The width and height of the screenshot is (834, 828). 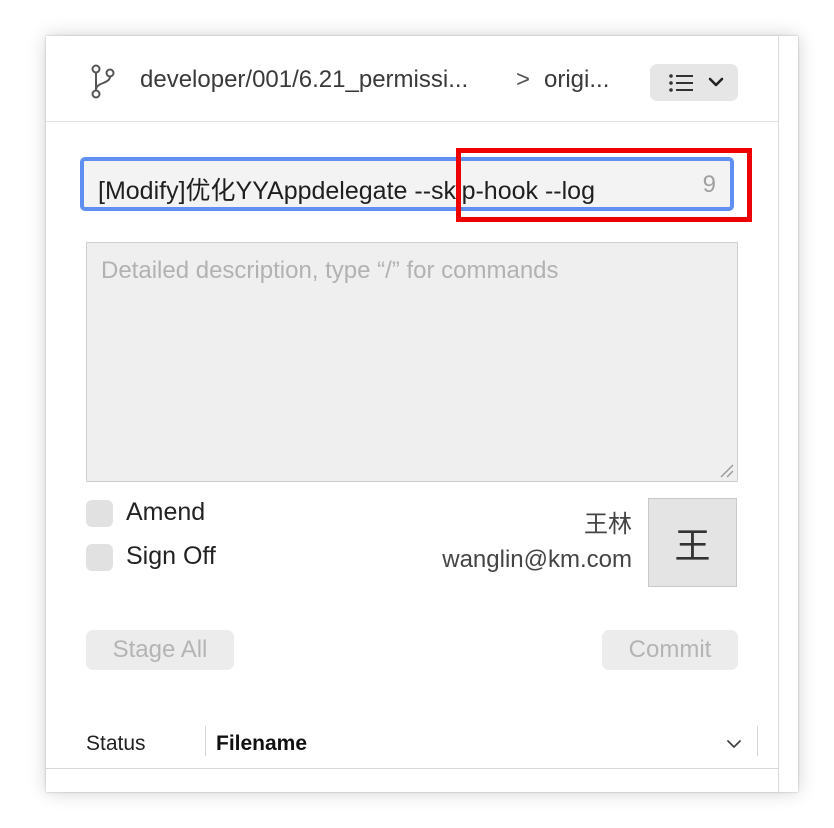 What do you see at coordinates (103, 81) in the screenshot?
I see `git-branch-icon` at bounding box center [103, 81].